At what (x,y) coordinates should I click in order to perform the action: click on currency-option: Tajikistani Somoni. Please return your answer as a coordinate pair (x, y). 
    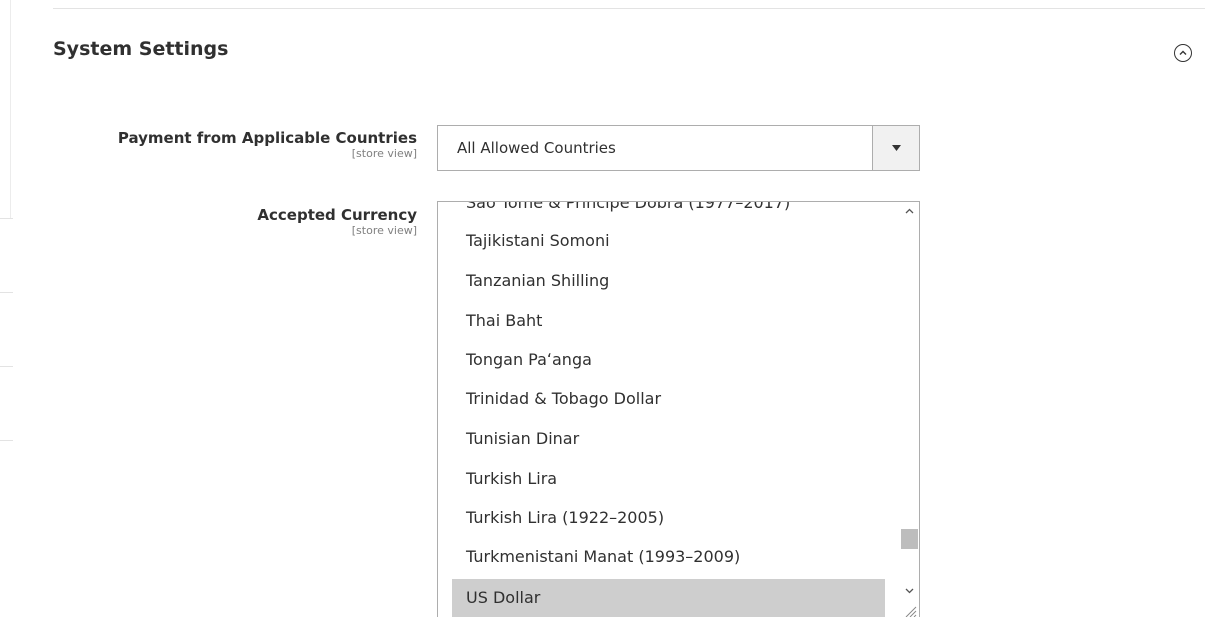
    Looking at the image, I should click on (668, 241).